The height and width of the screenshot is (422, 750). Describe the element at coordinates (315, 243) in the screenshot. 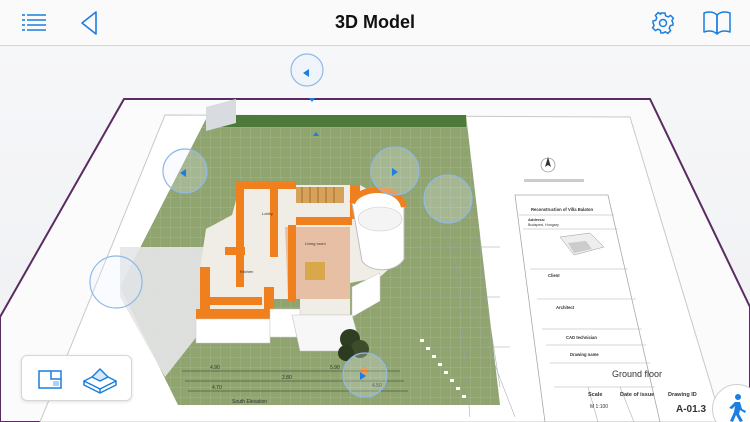

I see `room-label-living: Living room` at that location.